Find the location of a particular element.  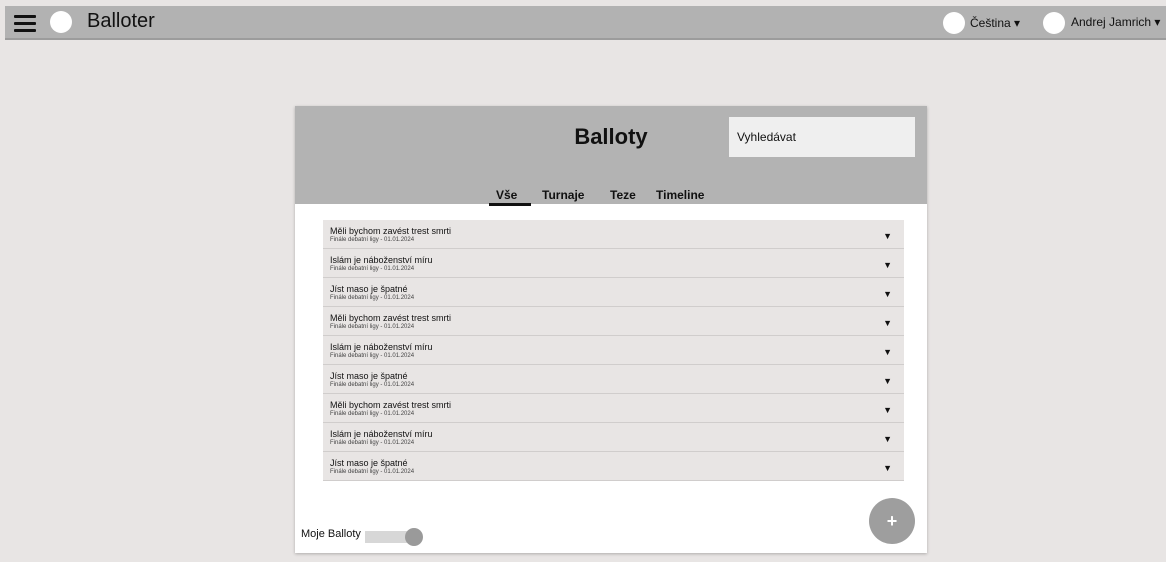

tab-theses: Teze is located at coordinates (623, 195).